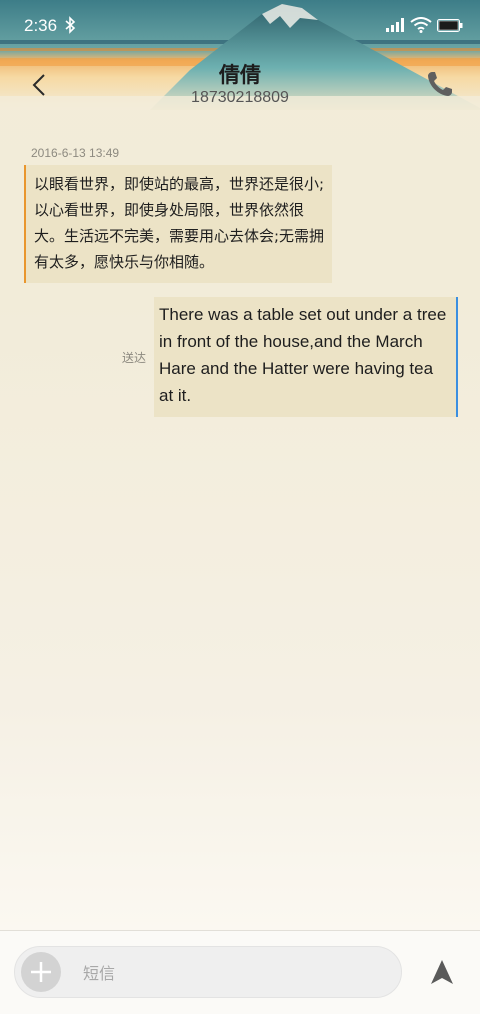 This screenshot has width=480, height=1014. What do you see at coordinates (240, 75) in the screenshot?
I see `contact-name: 倩倩` at bounding box center [240, 75].